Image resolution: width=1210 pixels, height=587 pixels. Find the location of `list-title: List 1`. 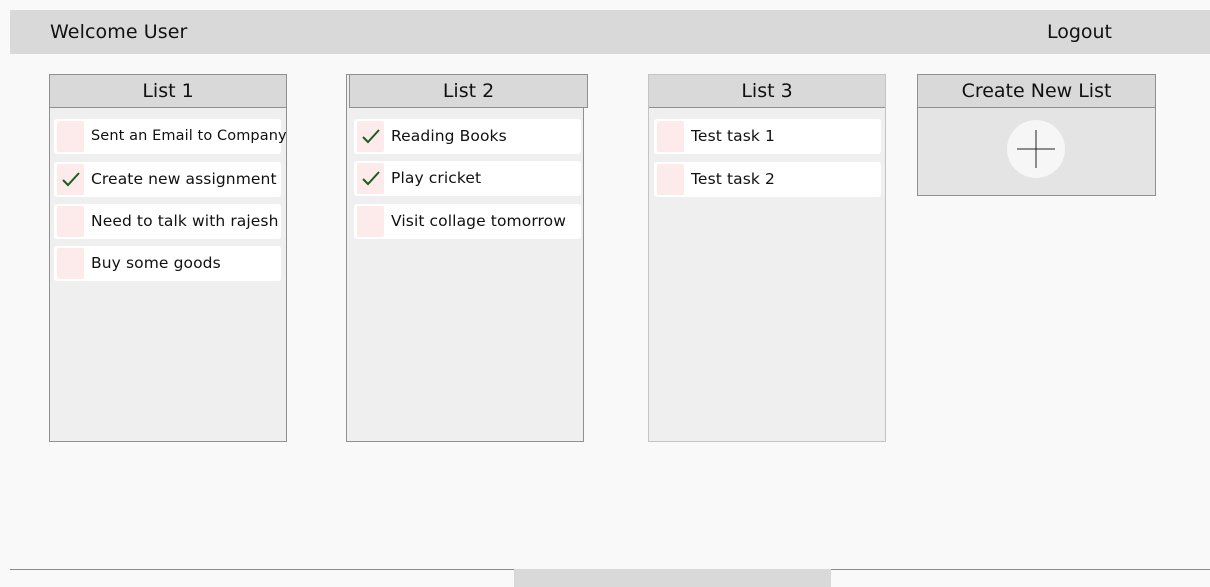

list-title: List 1 is located at coordinates (168, 91).